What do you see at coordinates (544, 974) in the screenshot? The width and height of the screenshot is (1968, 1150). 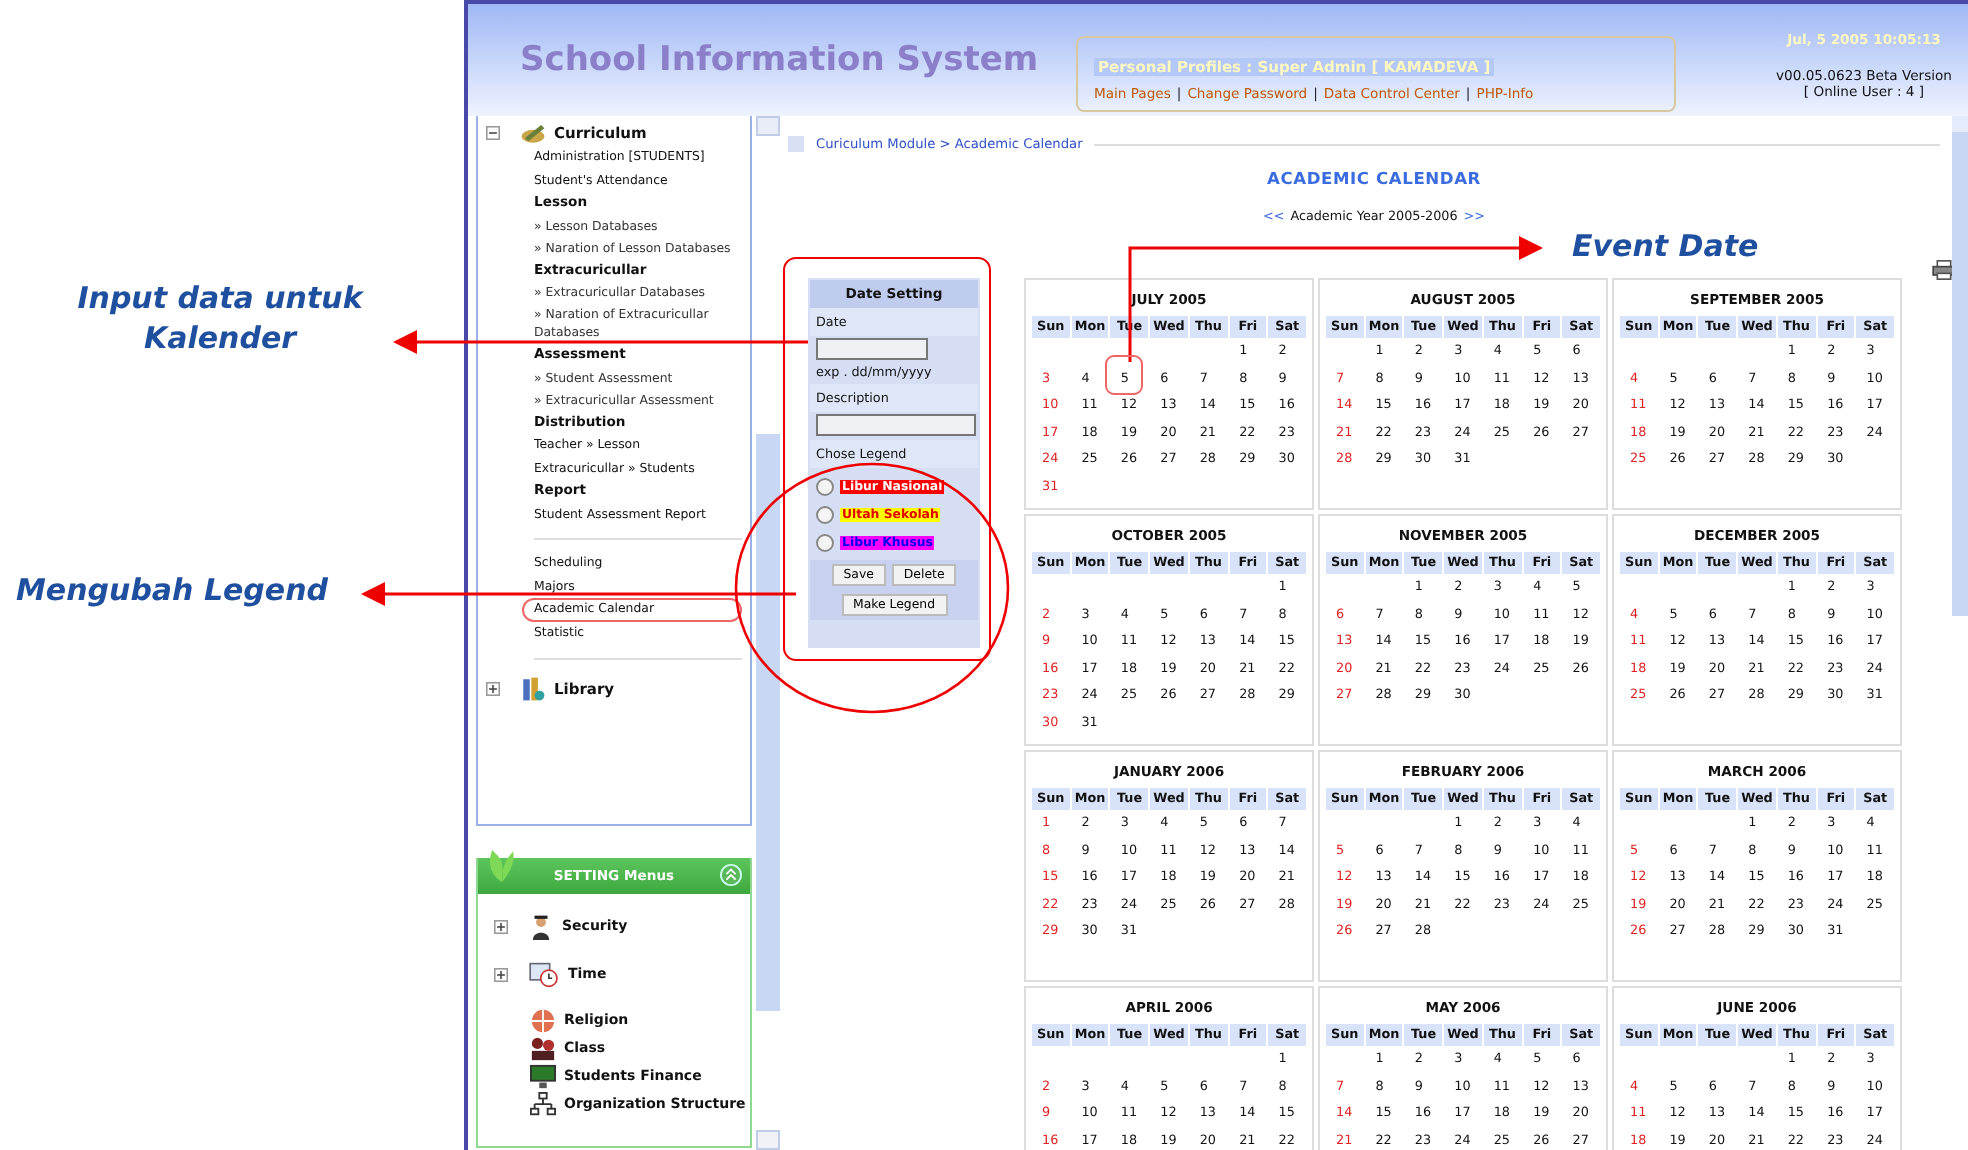 I see `clock-icon` at bounding box center [544, 974].